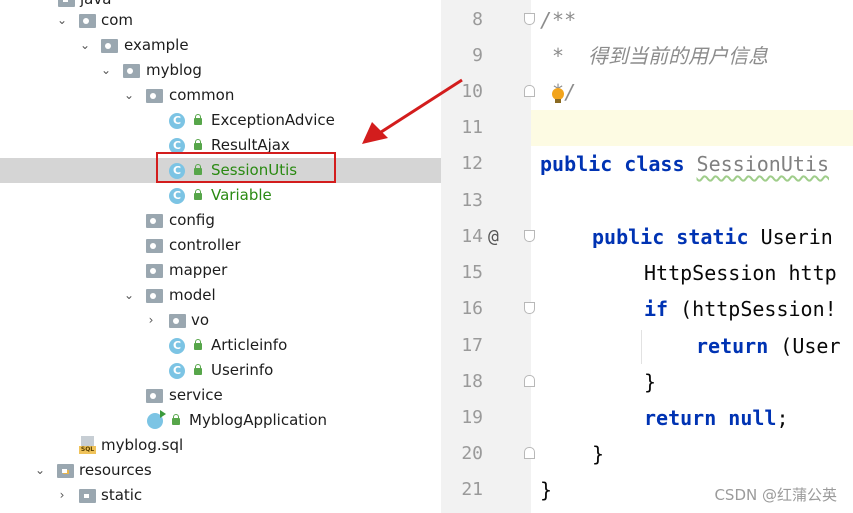 The width and height of the screenshot is (853, 513). What do you see at coordinates (710, 418) in the screenshot?
I see `code-keyword: return null` at bounding box center [710, 418].